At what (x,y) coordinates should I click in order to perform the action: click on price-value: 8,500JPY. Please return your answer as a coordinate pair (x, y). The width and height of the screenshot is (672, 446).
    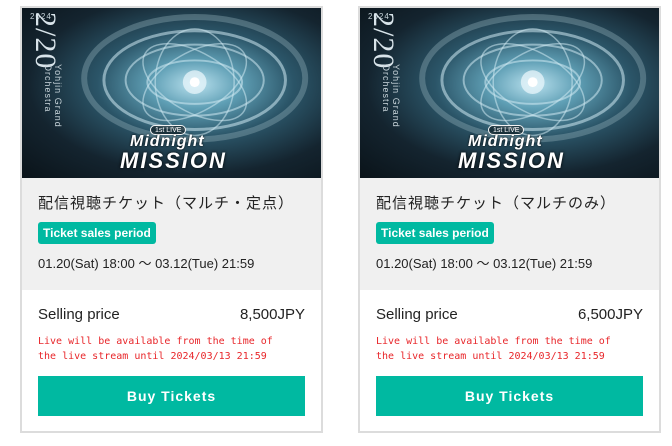
    Looking at the image, I should click on (272, 314).